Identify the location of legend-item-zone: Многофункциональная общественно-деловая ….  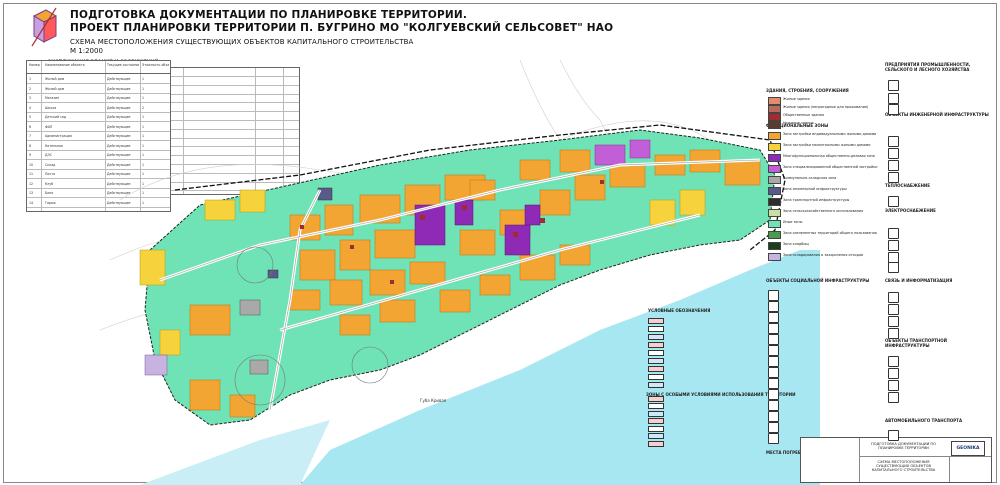
(828, 158).